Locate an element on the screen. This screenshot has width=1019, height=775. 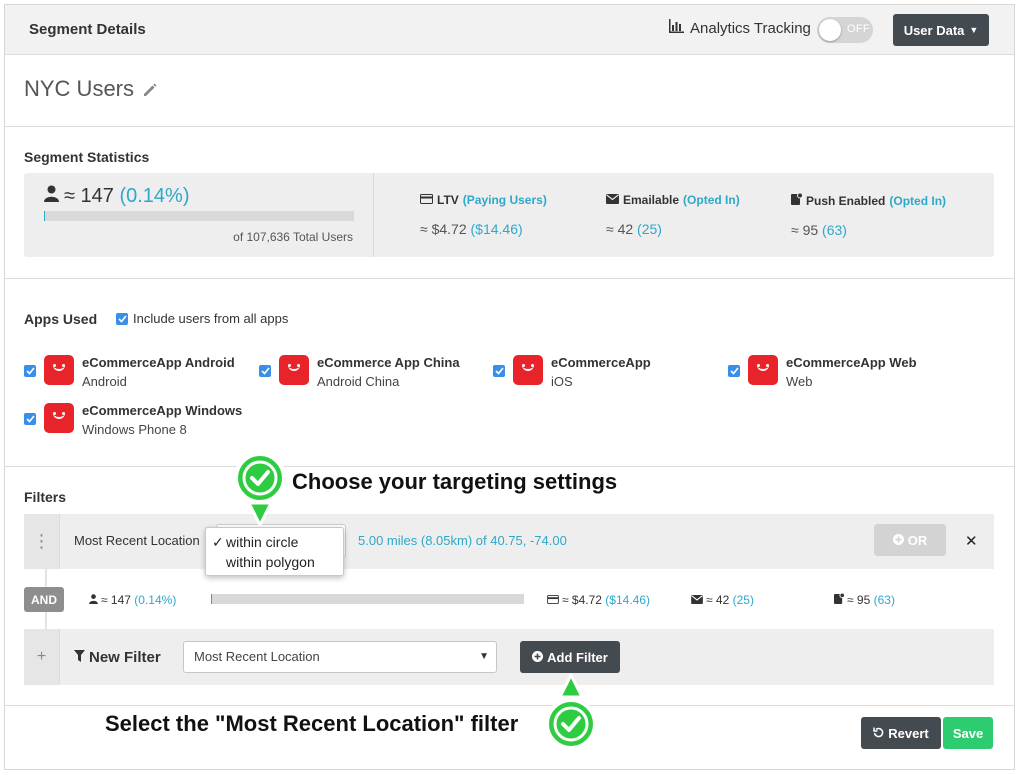
bar-chart-icon is located at coordinates (679, 28).